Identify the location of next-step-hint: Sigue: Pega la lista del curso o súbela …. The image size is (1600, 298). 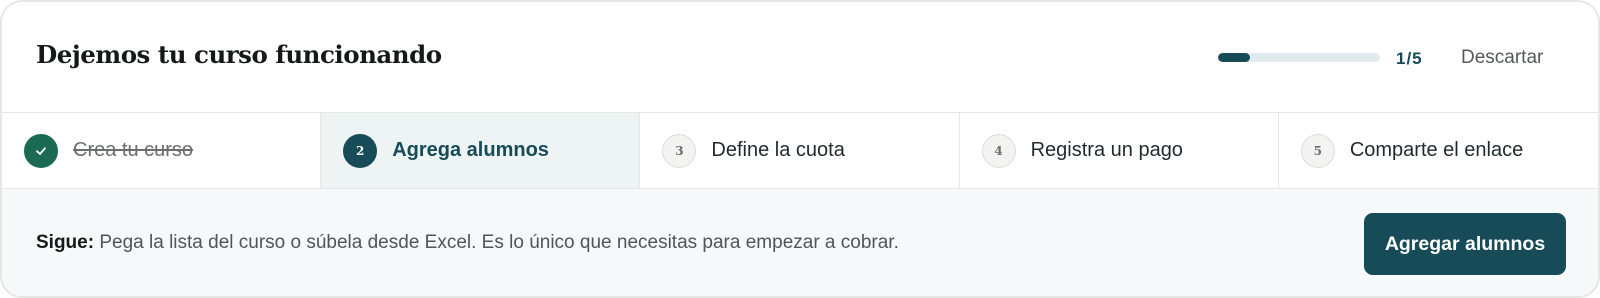
(467, 243).